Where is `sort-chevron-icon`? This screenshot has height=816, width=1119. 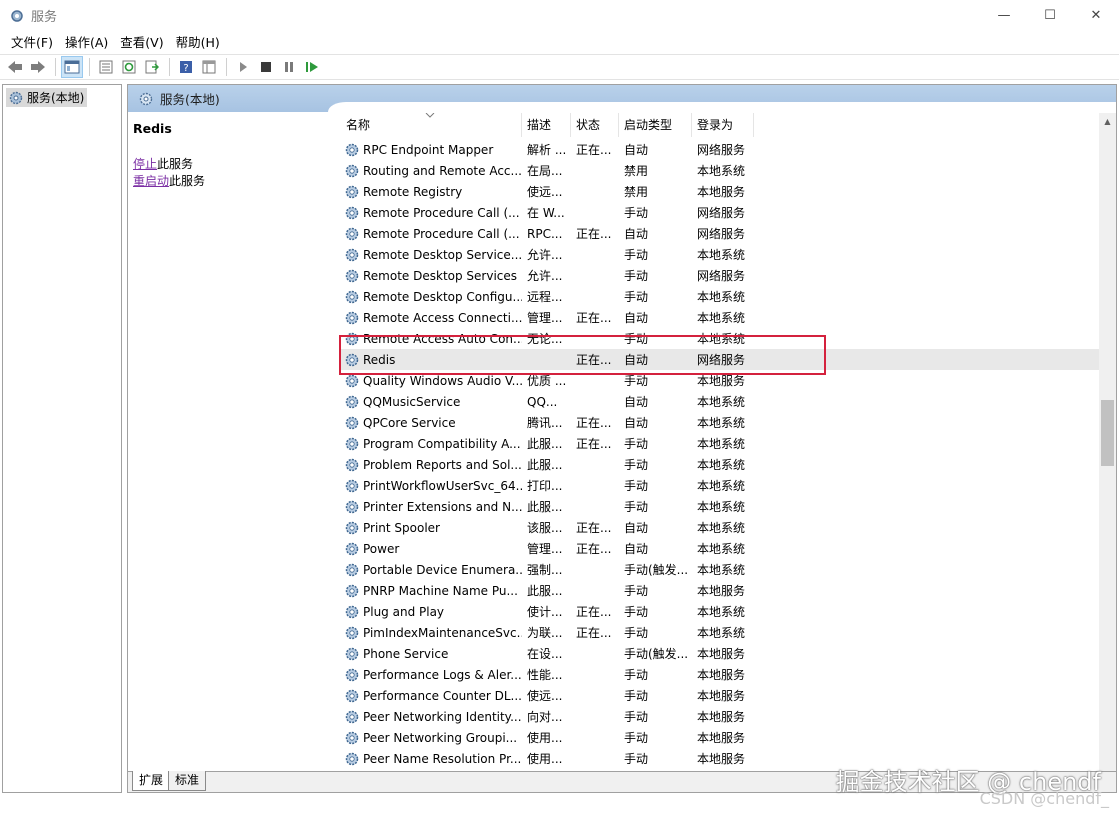 sort-chevron-icon is located at coordinates (430, 115).